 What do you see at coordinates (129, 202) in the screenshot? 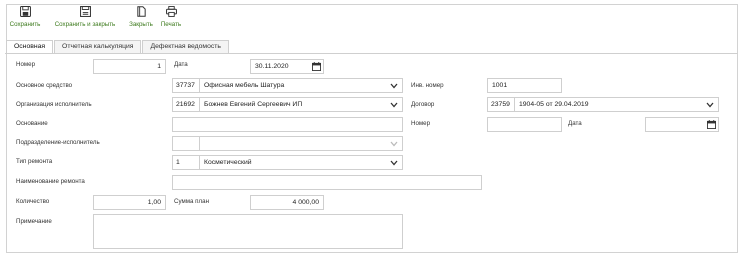
I see `quantity-input: 1,00` at bounding box center [129, 202].